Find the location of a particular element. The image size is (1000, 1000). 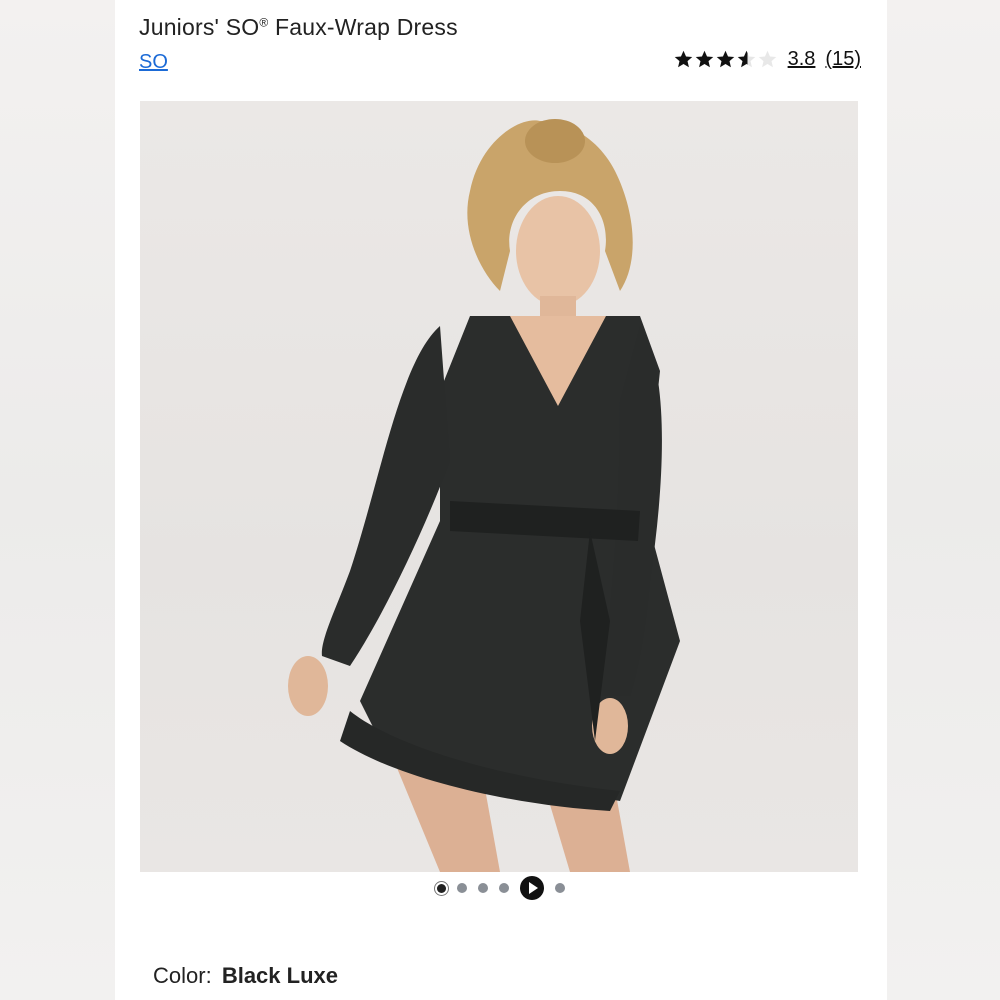

rating-summary: 3.8 (15) is located at coordinates (767, 59).